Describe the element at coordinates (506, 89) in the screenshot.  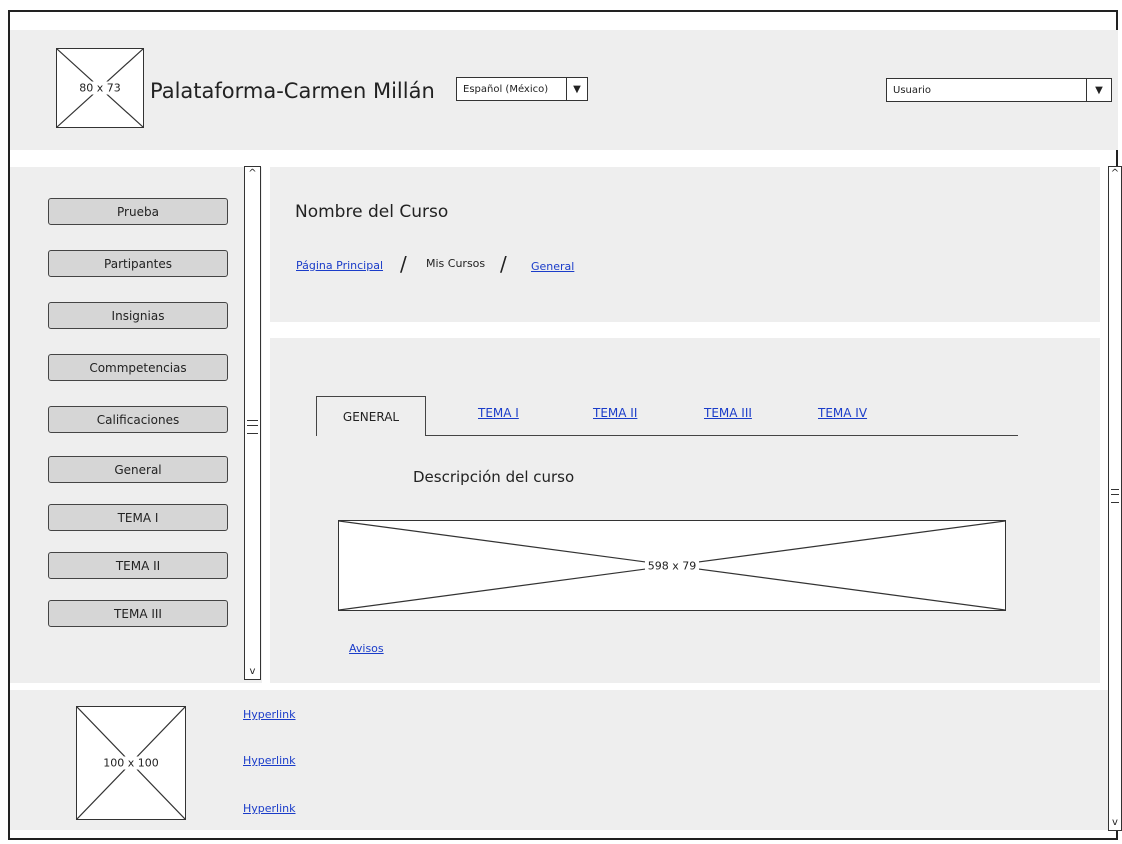
I see `language-select-value: Español (México)` at that location.